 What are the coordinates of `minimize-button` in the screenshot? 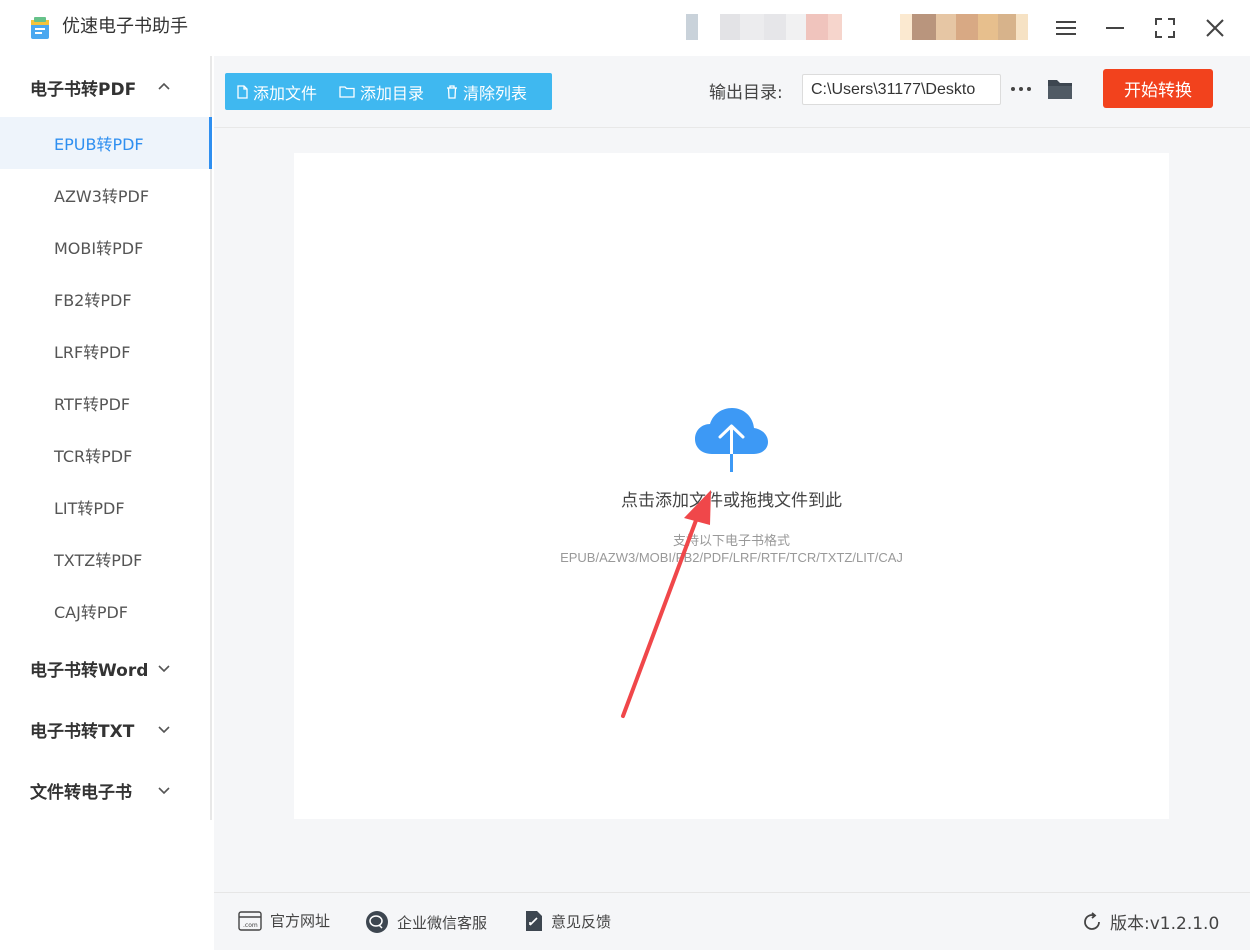 It's located at (1115, 28).